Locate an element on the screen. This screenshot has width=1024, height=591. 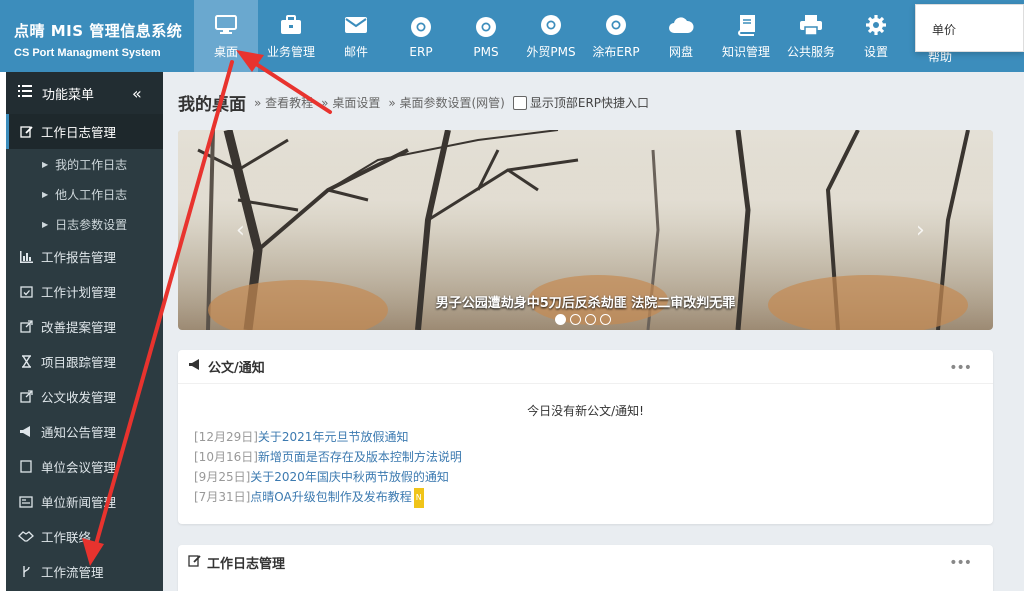
carousel-caption: 男子公园遭劫身中5刀后反杀劫匪 法院二审改判无罪 is located at coordinates (585, 301).